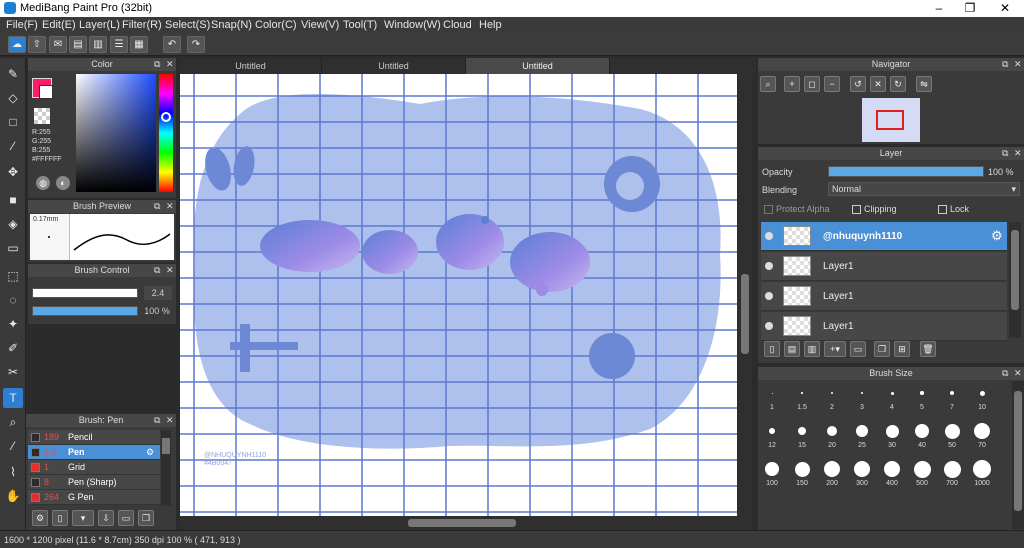 This screenshot has height=548, width=1024. Describe the element at coordinates (13, 496) in the screenshot. I see `hand-tool-icon: ✋` at that location.